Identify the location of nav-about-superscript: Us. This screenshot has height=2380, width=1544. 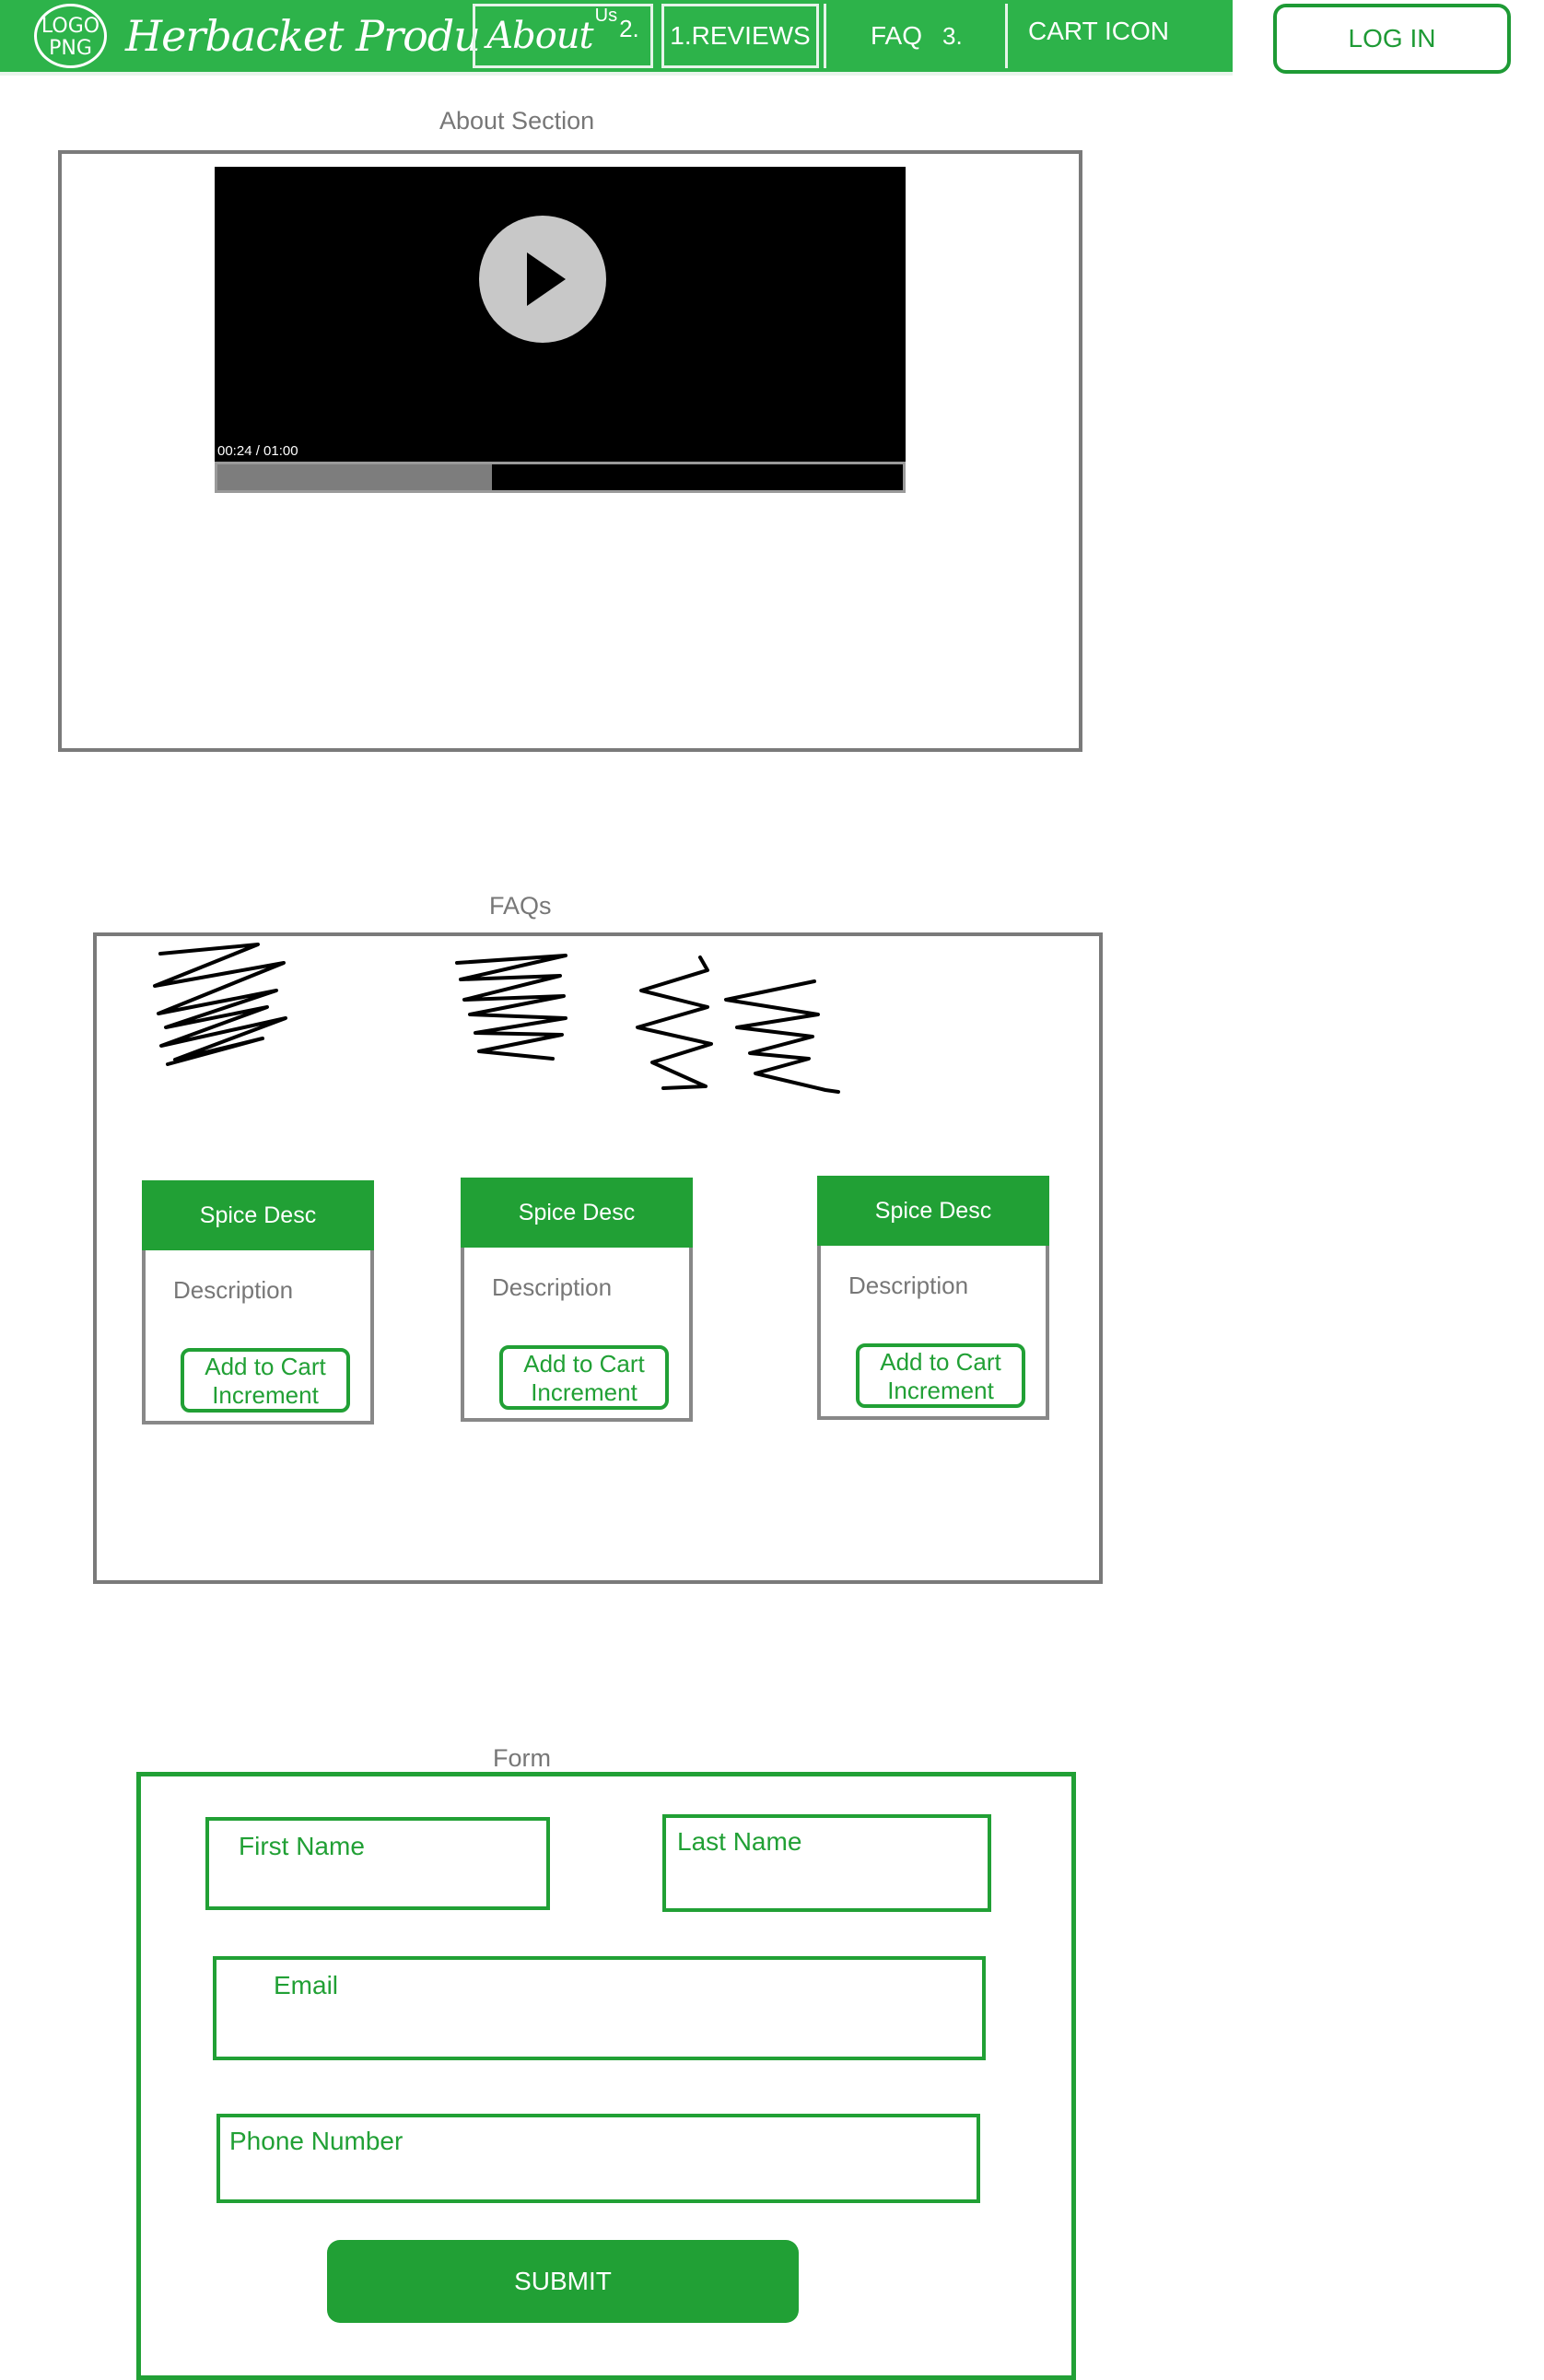
(606, 15).